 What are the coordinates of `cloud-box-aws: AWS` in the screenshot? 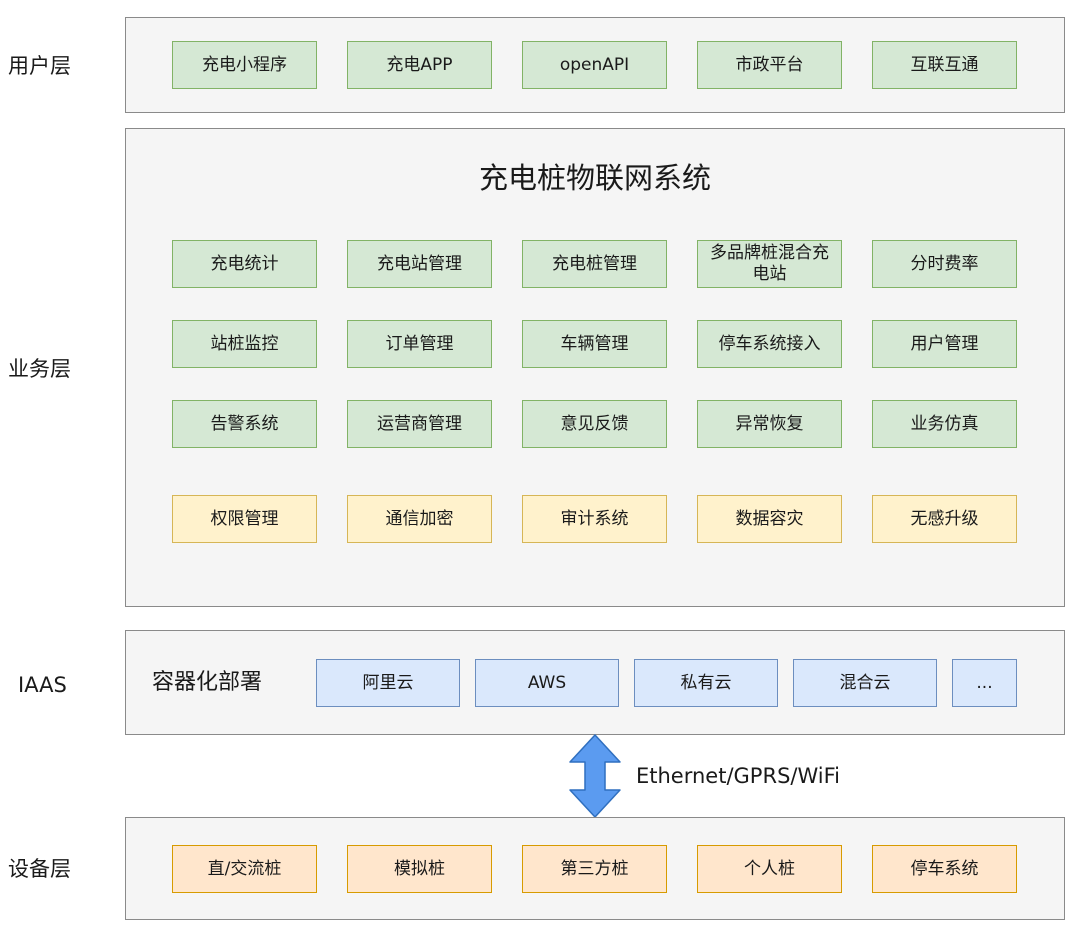 It's located at (547, 683).